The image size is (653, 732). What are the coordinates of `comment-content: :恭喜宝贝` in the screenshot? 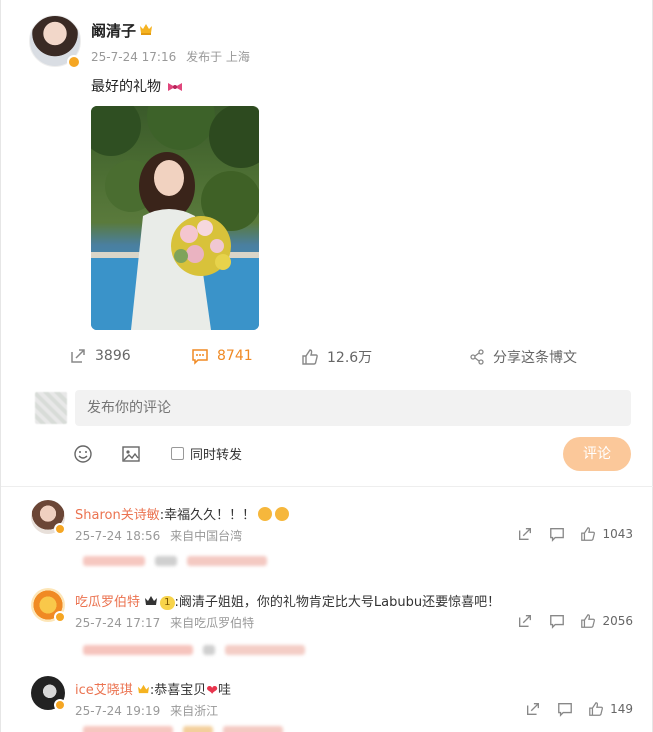 It's located at (178, 690).